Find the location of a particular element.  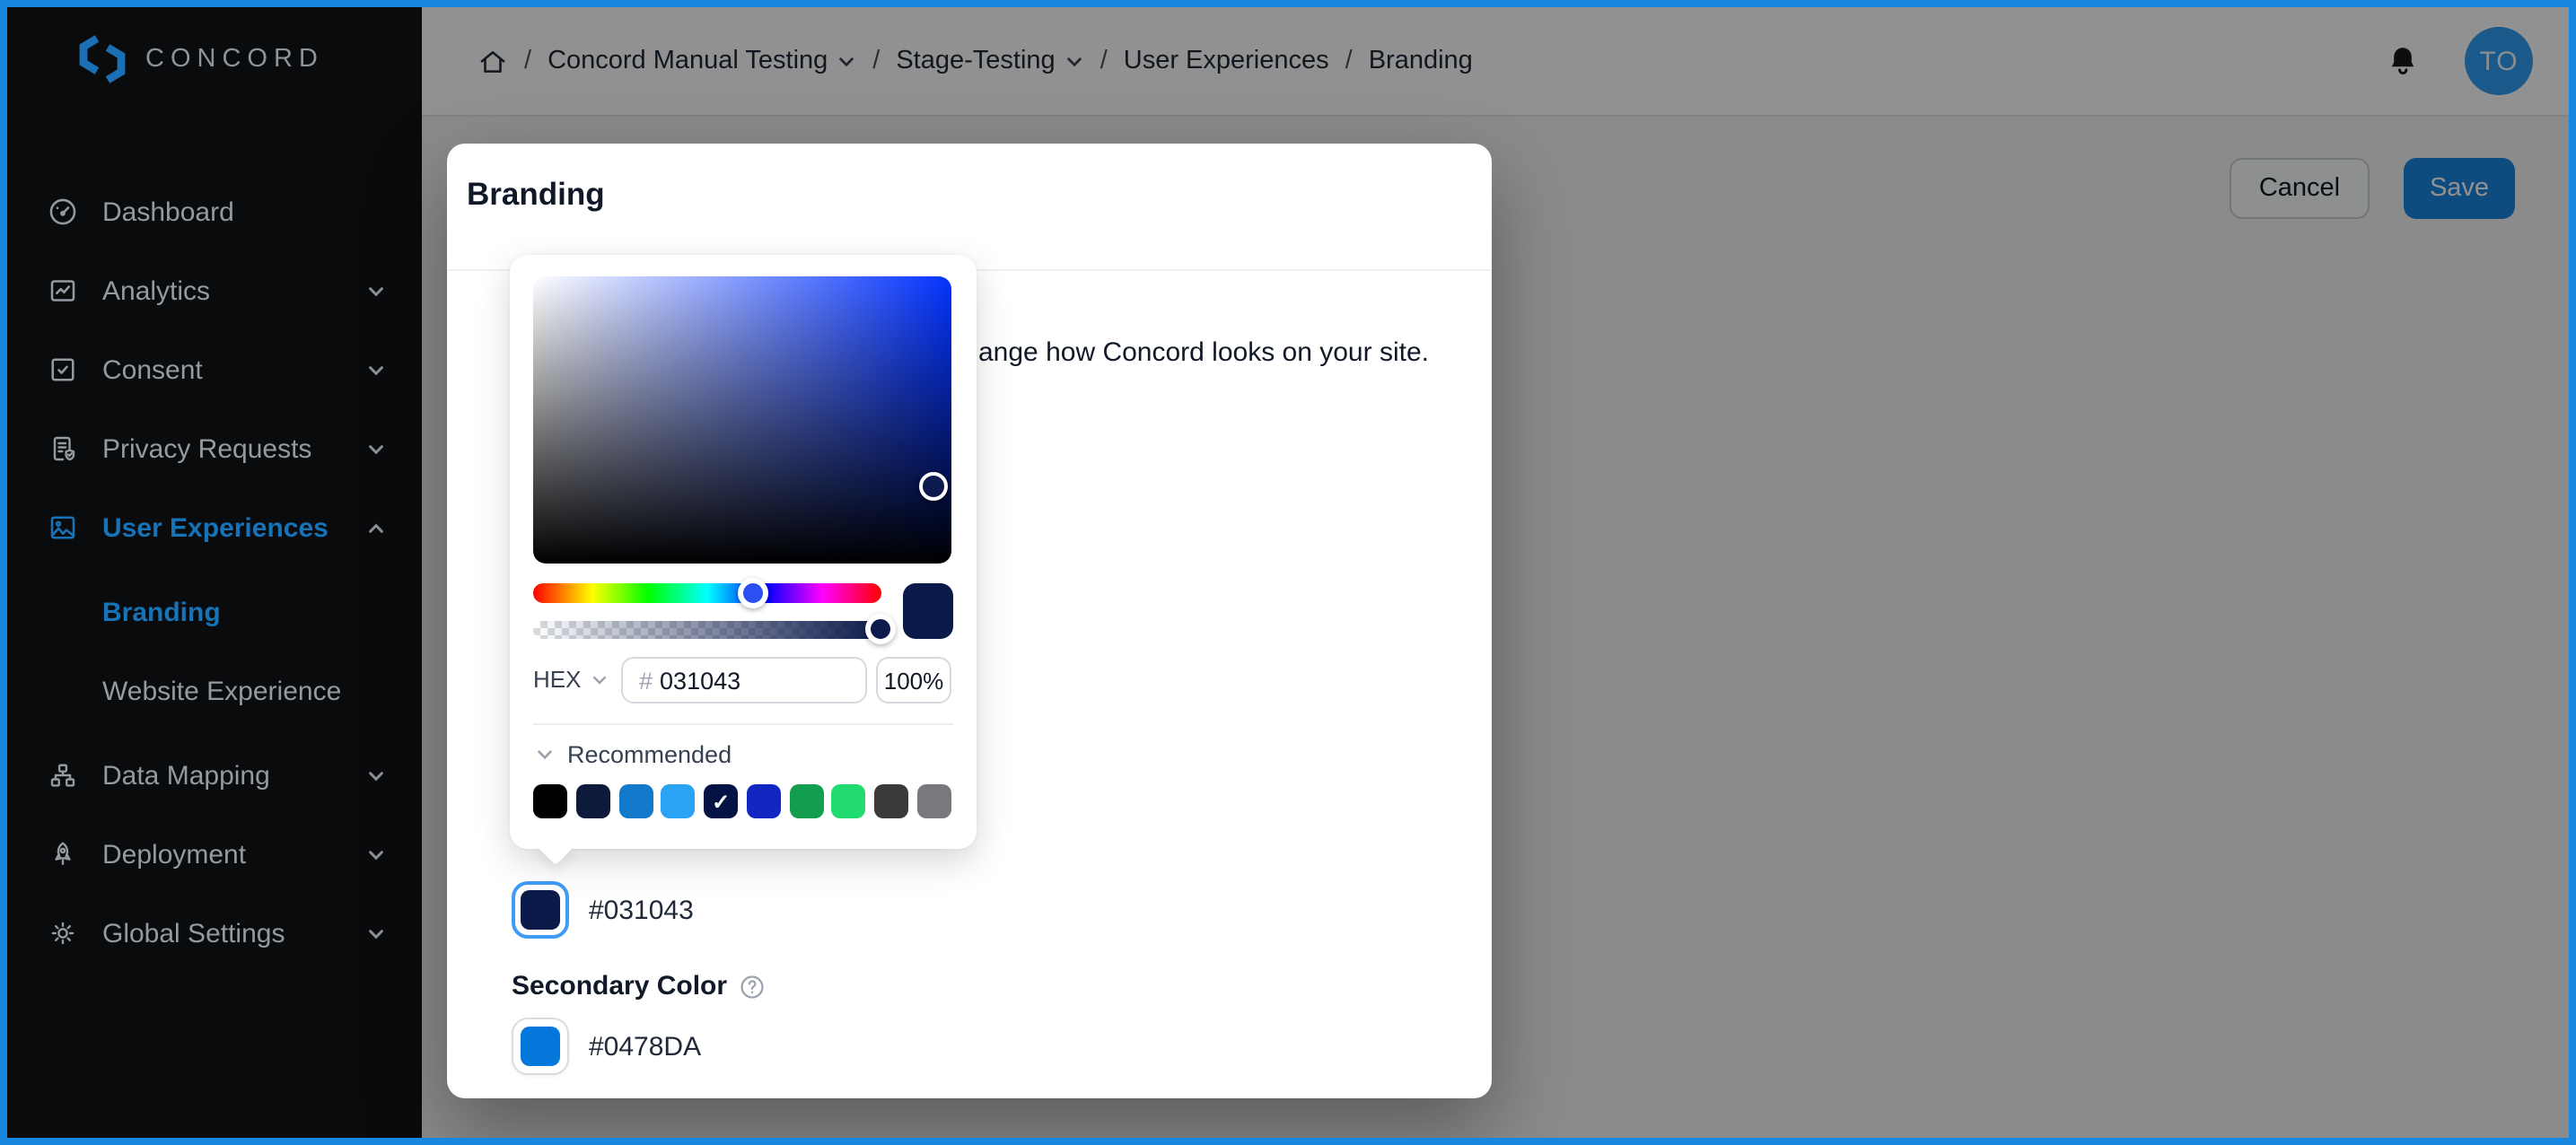

secondary-color-fill is located at coordinates (540, 1046).